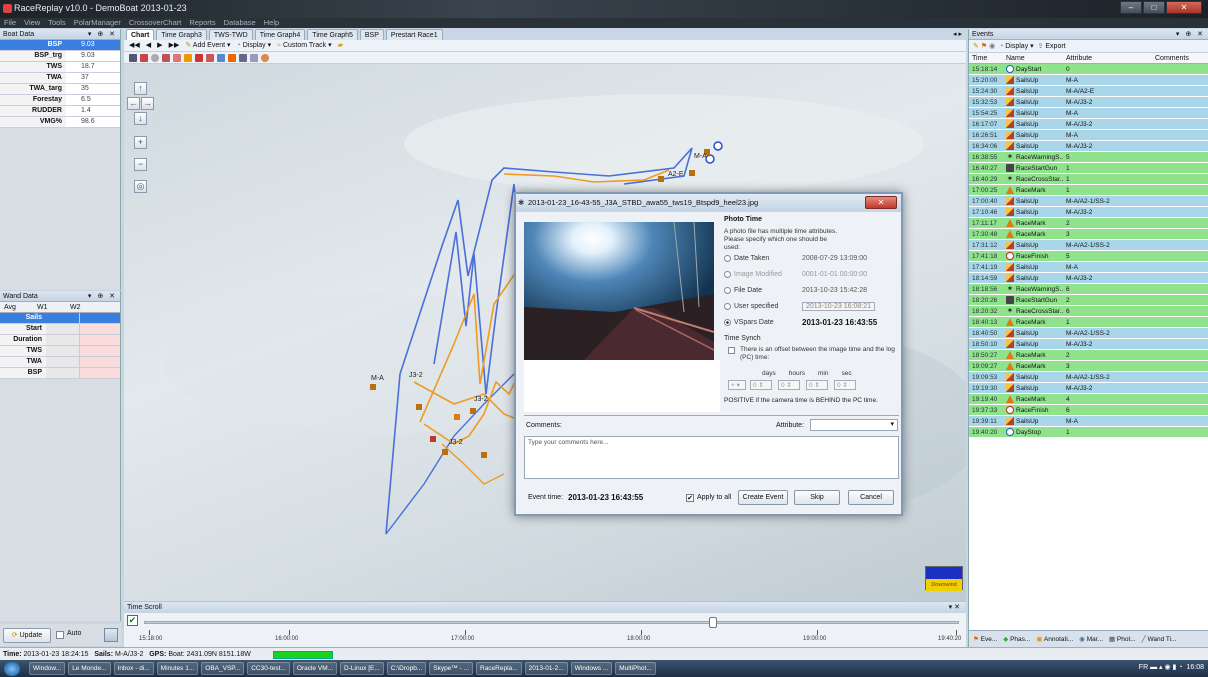  What do you see at coordinates (957, 34) in the screenshot?
I see `tab-scroll-arrows-icon: ◂ ▸` at bounding box center [957, 34].